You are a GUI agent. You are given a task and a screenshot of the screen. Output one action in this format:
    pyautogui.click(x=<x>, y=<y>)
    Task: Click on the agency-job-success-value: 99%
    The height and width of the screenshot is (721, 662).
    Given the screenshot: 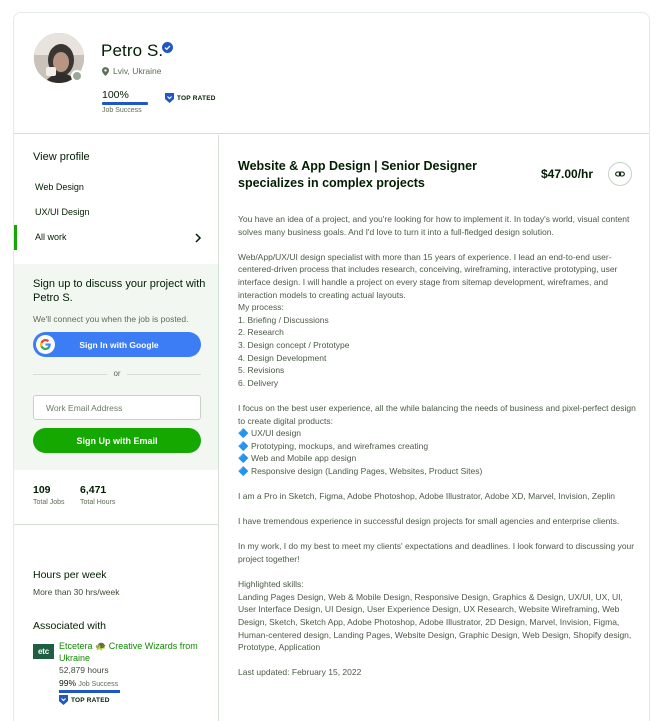 What is the action you would take?
    pyautogui.click(x=68, y=683)
    